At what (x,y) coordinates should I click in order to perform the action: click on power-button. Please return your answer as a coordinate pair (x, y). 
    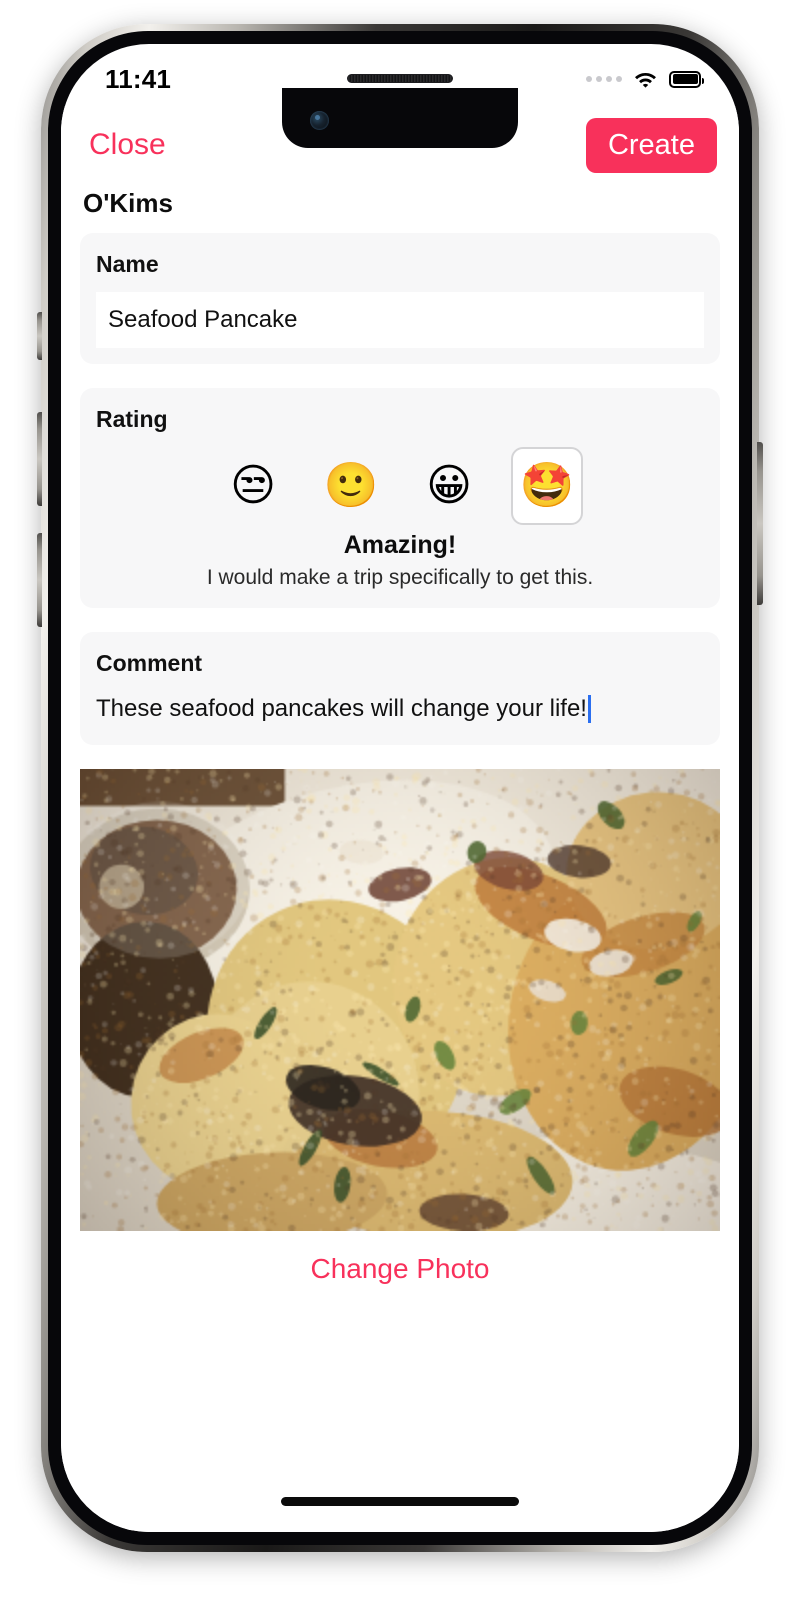
    Looking at the image, I should click on (760, 523).